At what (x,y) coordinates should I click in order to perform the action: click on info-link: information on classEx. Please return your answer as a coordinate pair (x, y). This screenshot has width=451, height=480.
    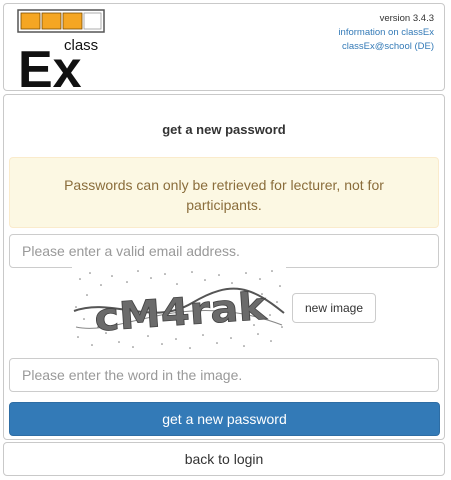
    Looking at the image, I should click on (386, 33).